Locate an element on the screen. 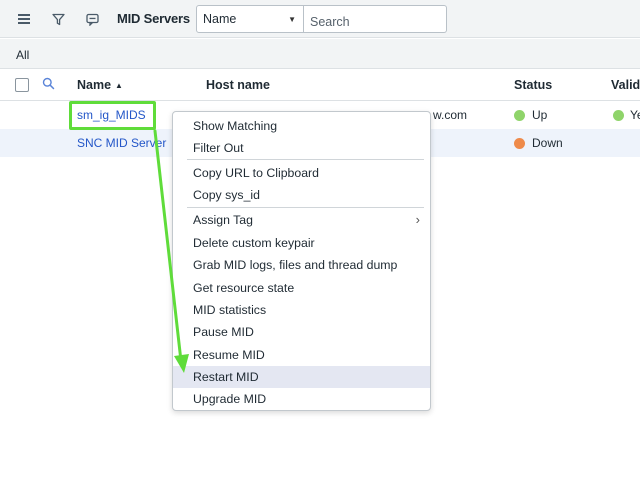 This screenshot has width=640, height=480. row-validated: Ye is located at coordinates (635, 115).